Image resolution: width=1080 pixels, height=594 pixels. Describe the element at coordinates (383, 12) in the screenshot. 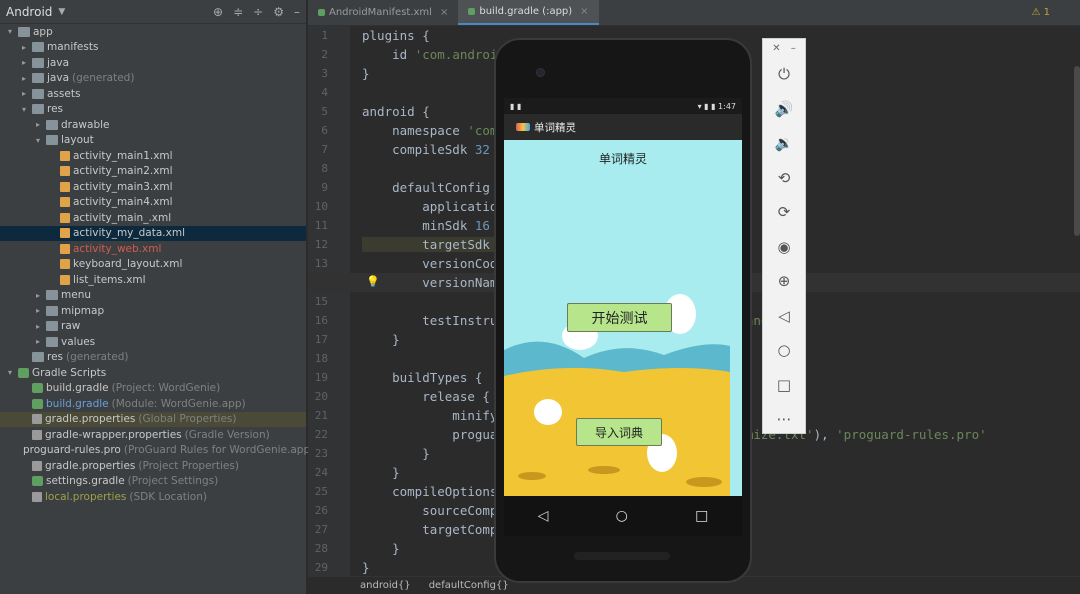

I see `editor-tab: AndroidManifest.xml ×` at that location.